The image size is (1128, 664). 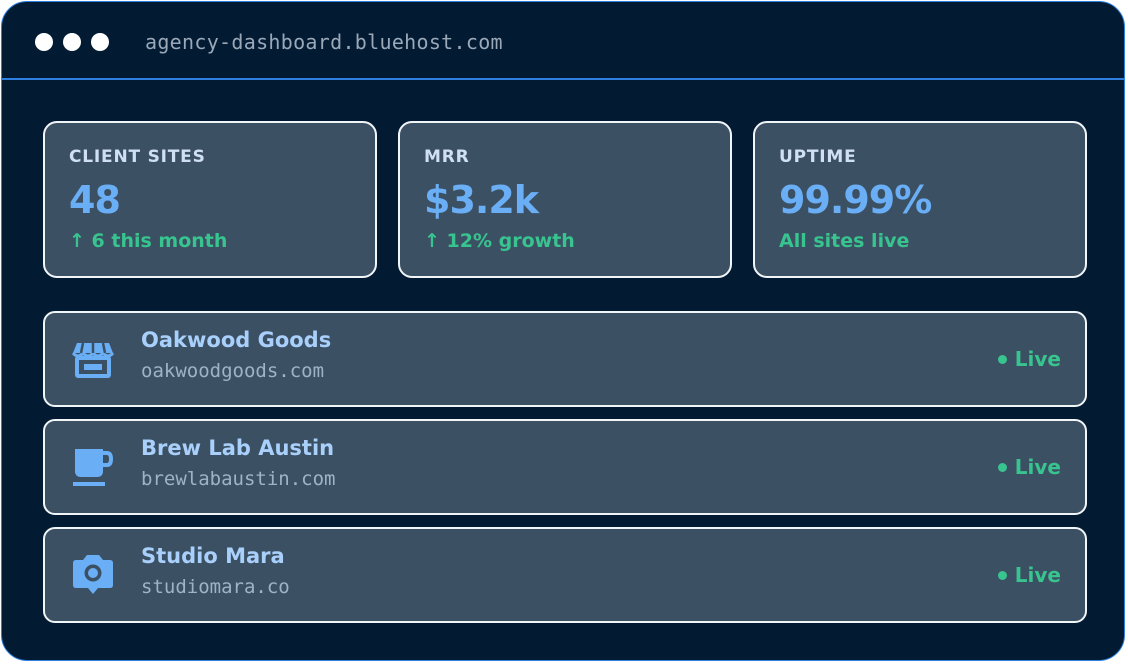 What do you see at coordinates (563, 41) in the screenshot?
I see `title-bar: agency-dashboard.bluehost.com` at bounding box center [563, 41].